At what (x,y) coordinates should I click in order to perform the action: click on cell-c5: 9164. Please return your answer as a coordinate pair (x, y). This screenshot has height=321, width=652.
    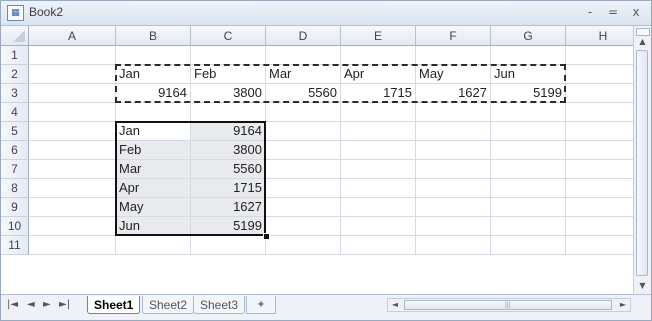
    Looking at the image, I should click on (228, 131).